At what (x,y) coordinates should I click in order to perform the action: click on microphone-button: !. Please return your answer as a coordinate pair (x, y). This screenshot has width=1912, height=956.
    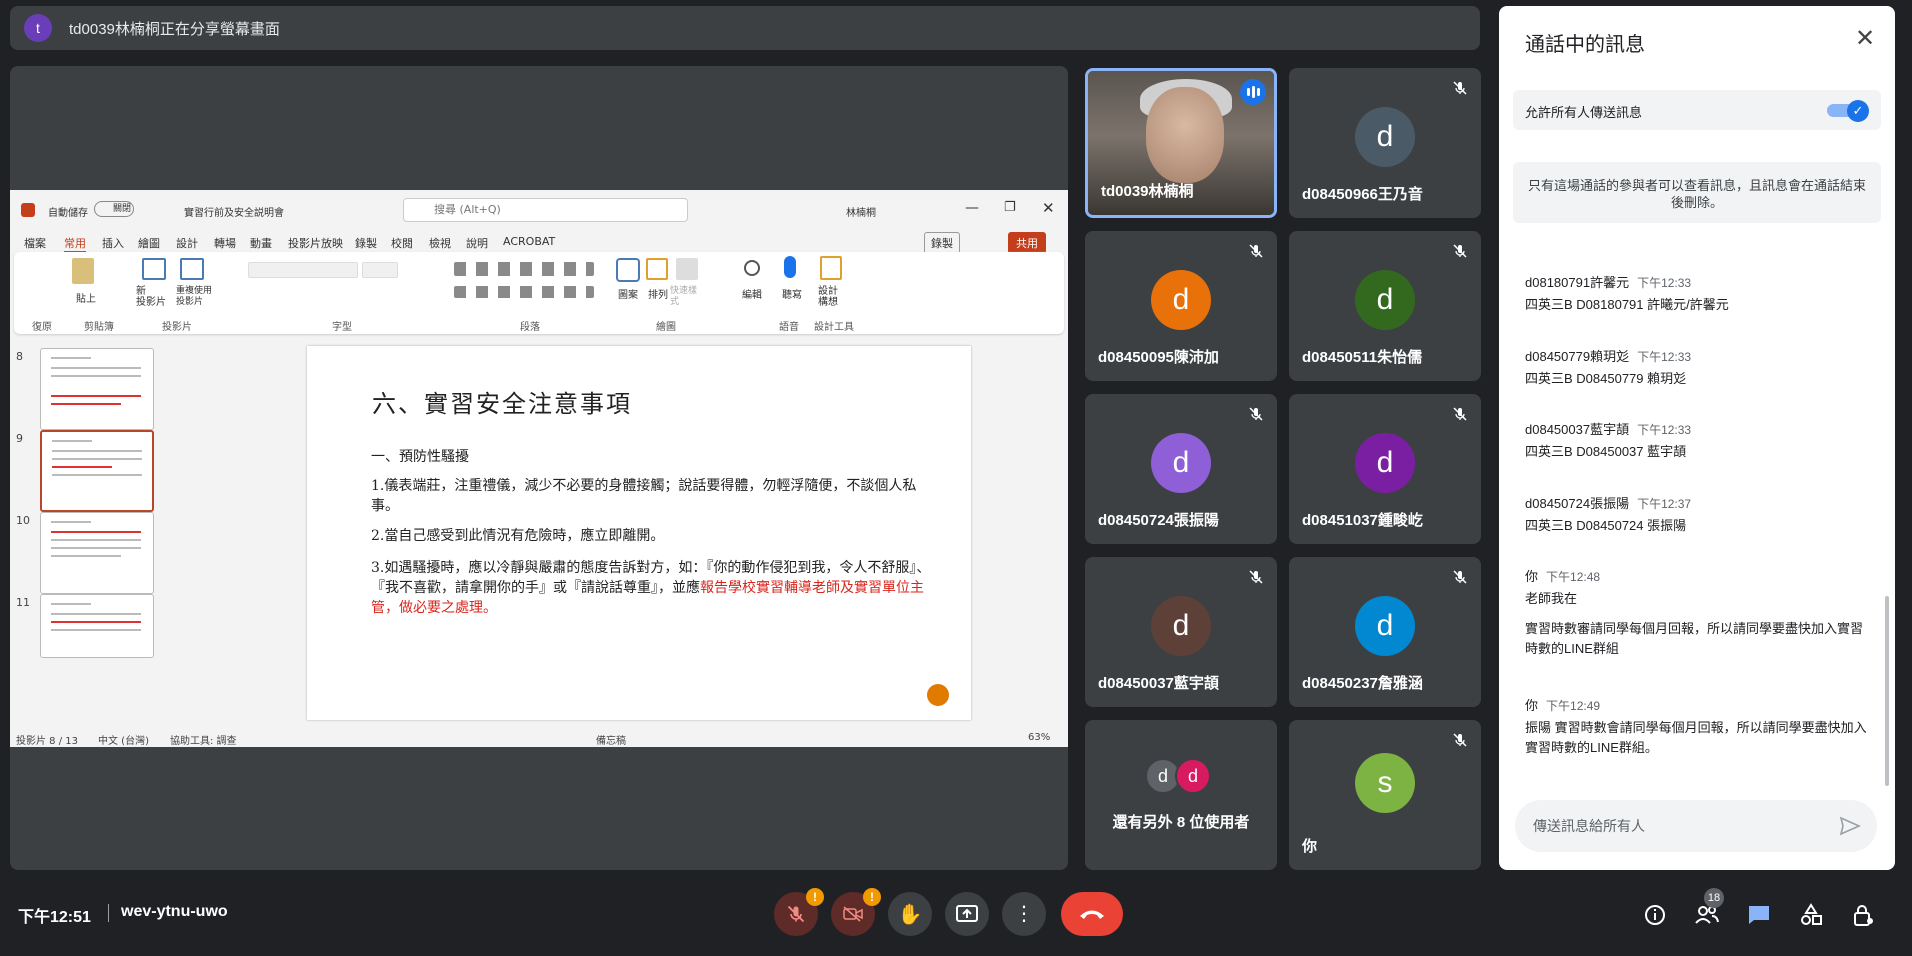
    Looking at the image, I should click on (799, 912).